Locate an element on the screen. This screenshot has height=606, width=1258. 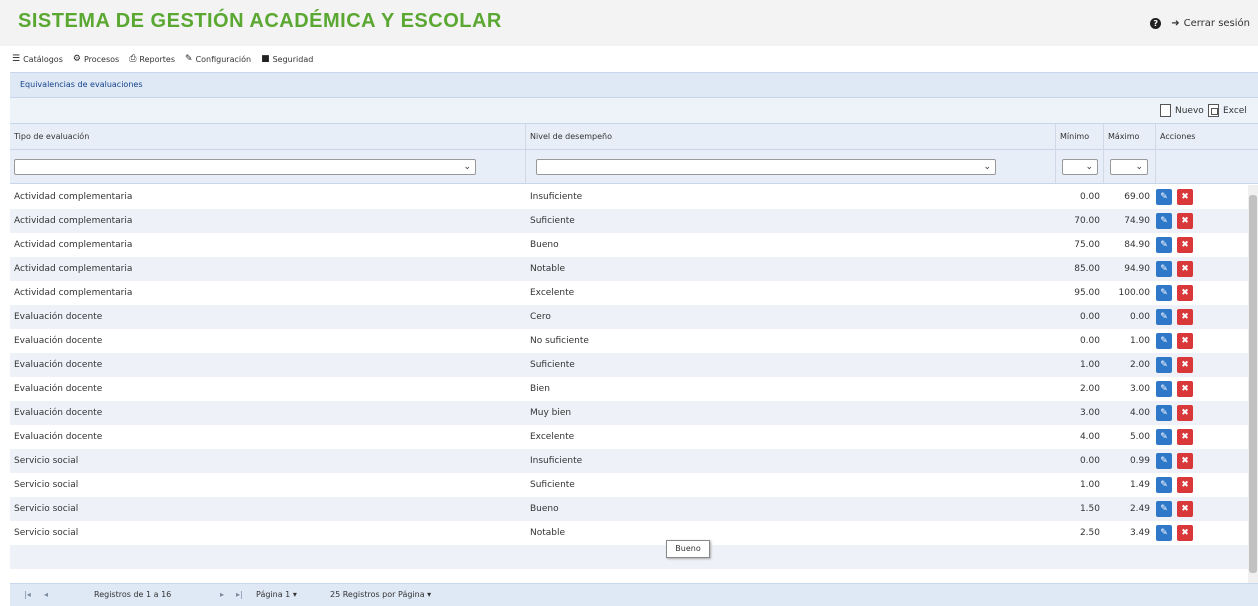
cell-nivel: Cero is located at coordinates (540, 317).